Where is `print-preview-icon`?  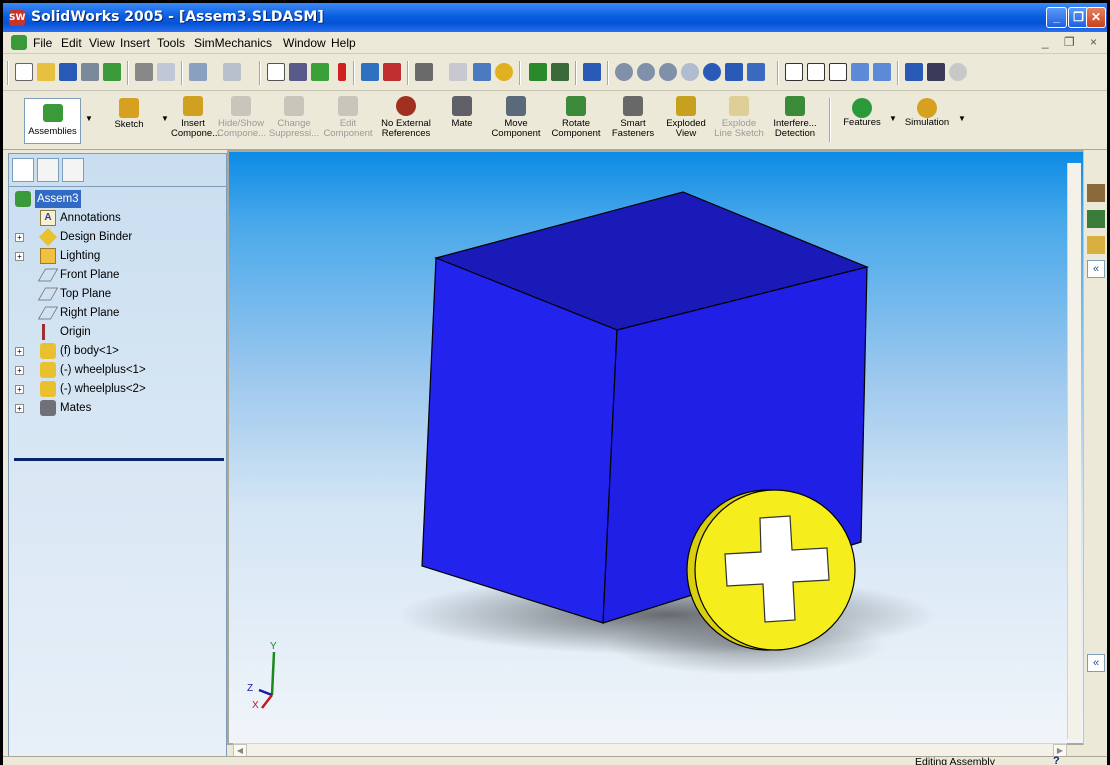 print-preview-icon is located at coordinates (90, 72).